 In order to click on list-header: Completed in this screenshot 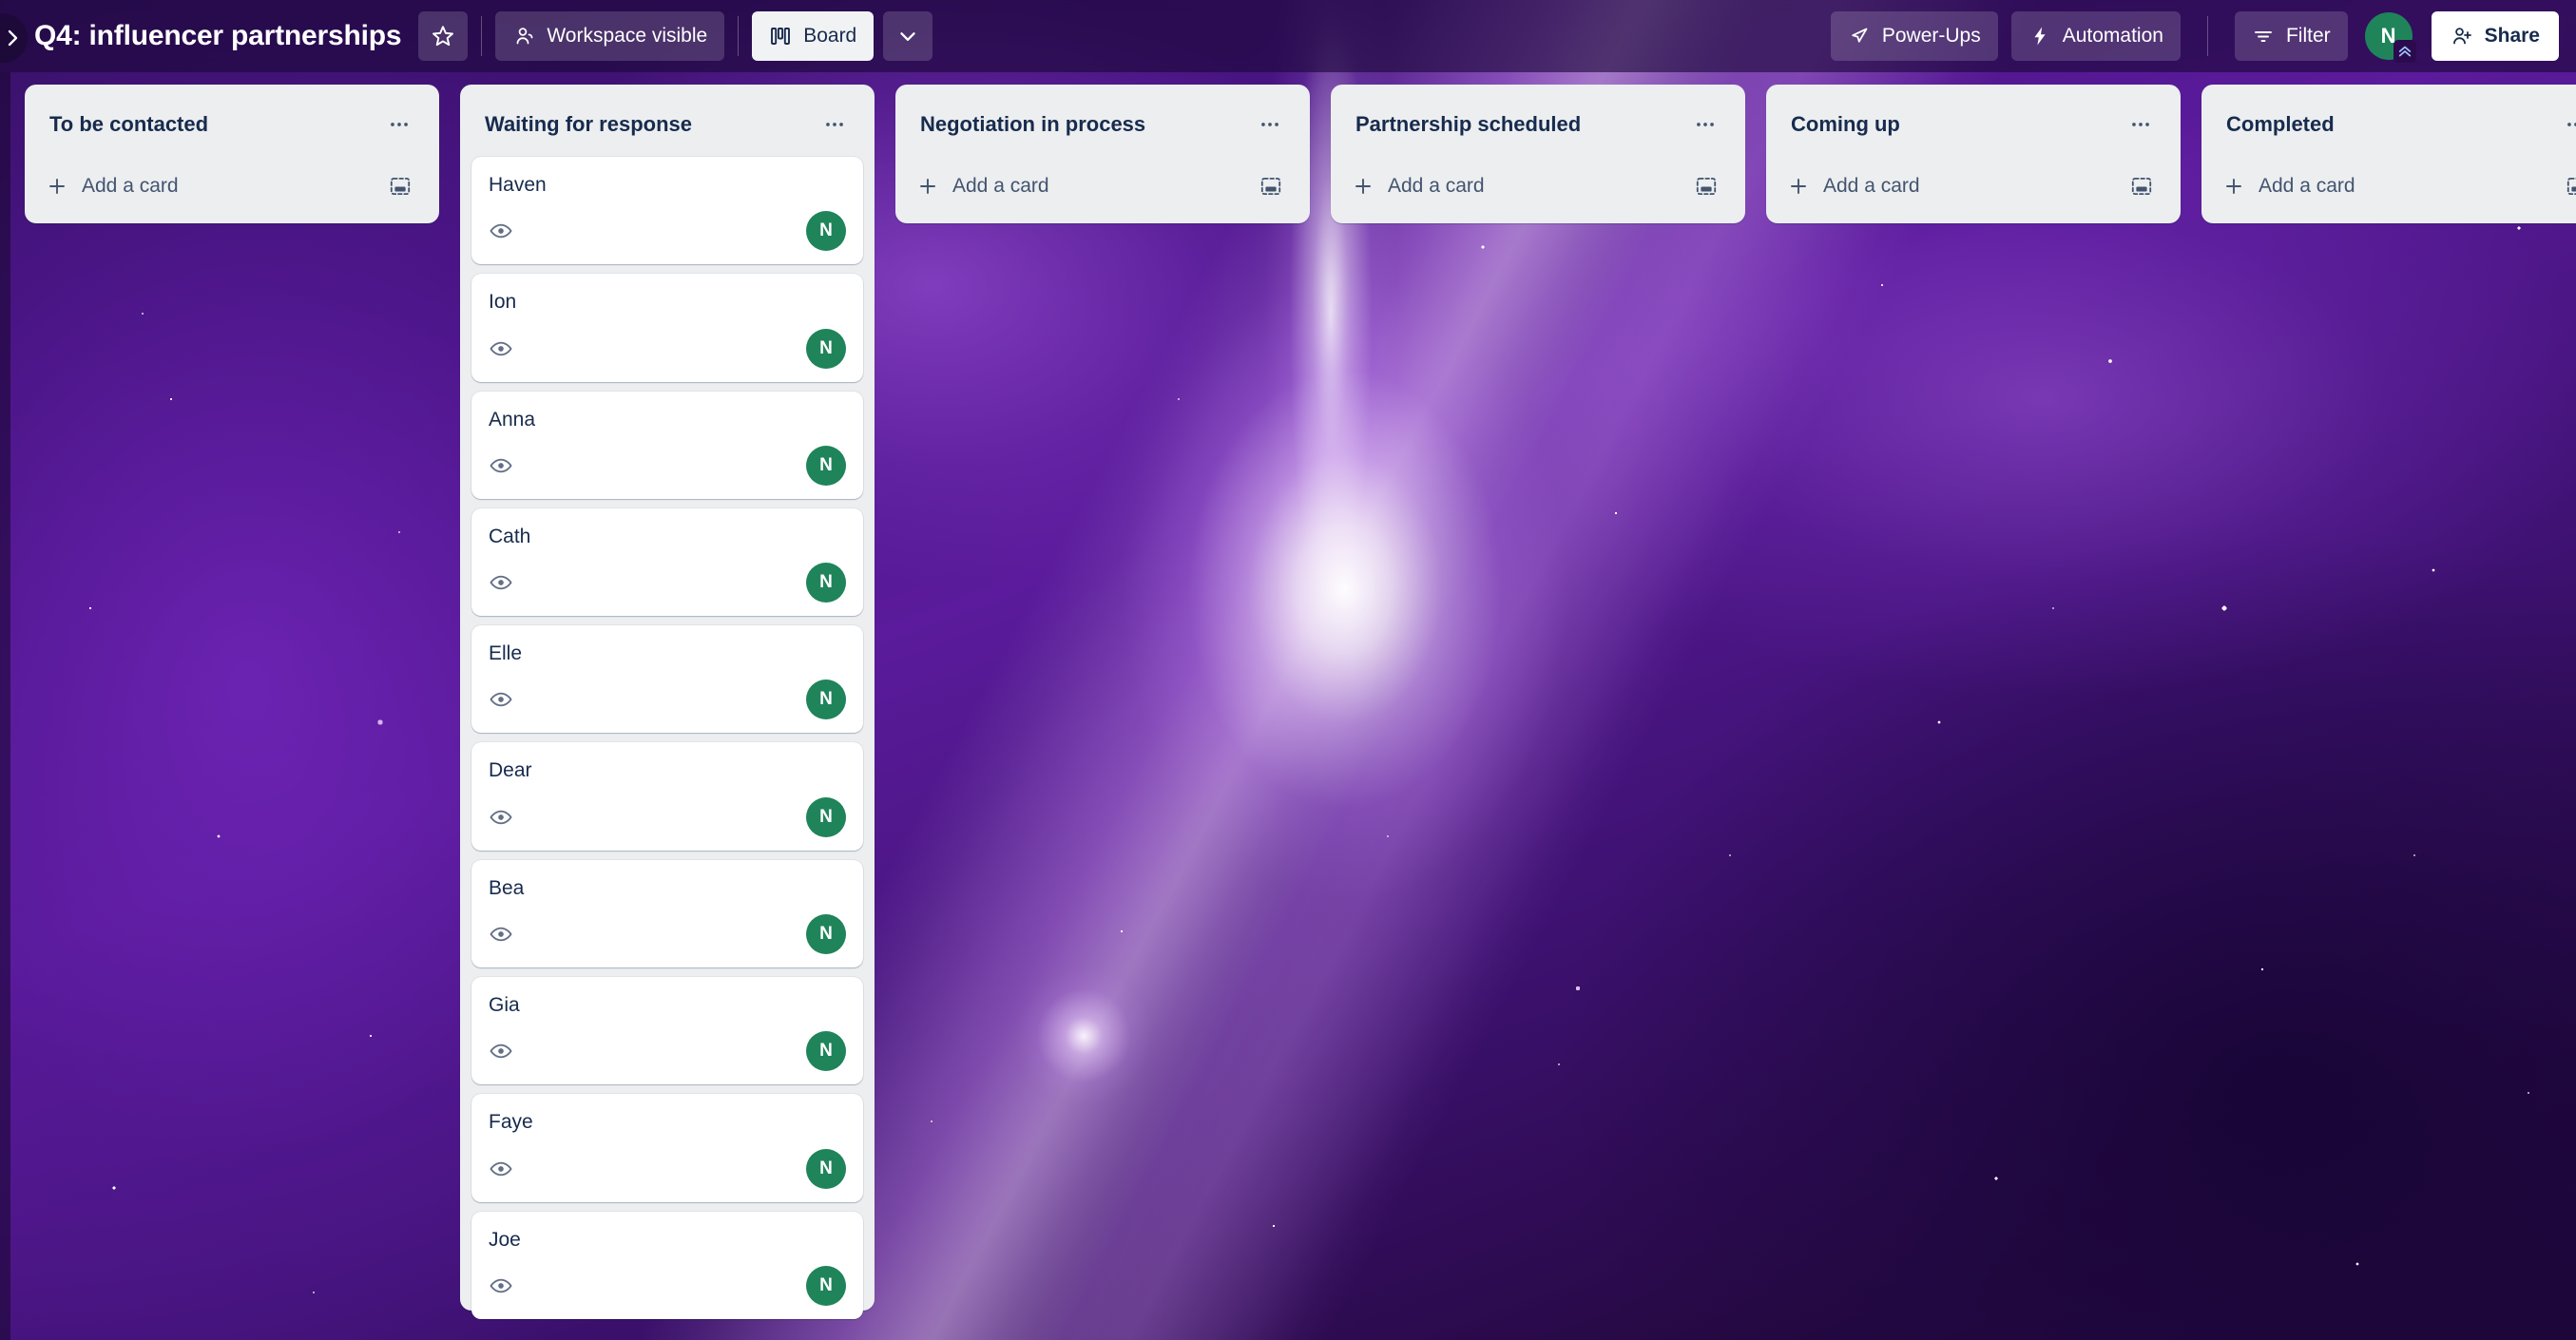, I will do `click(2393, 123)`.